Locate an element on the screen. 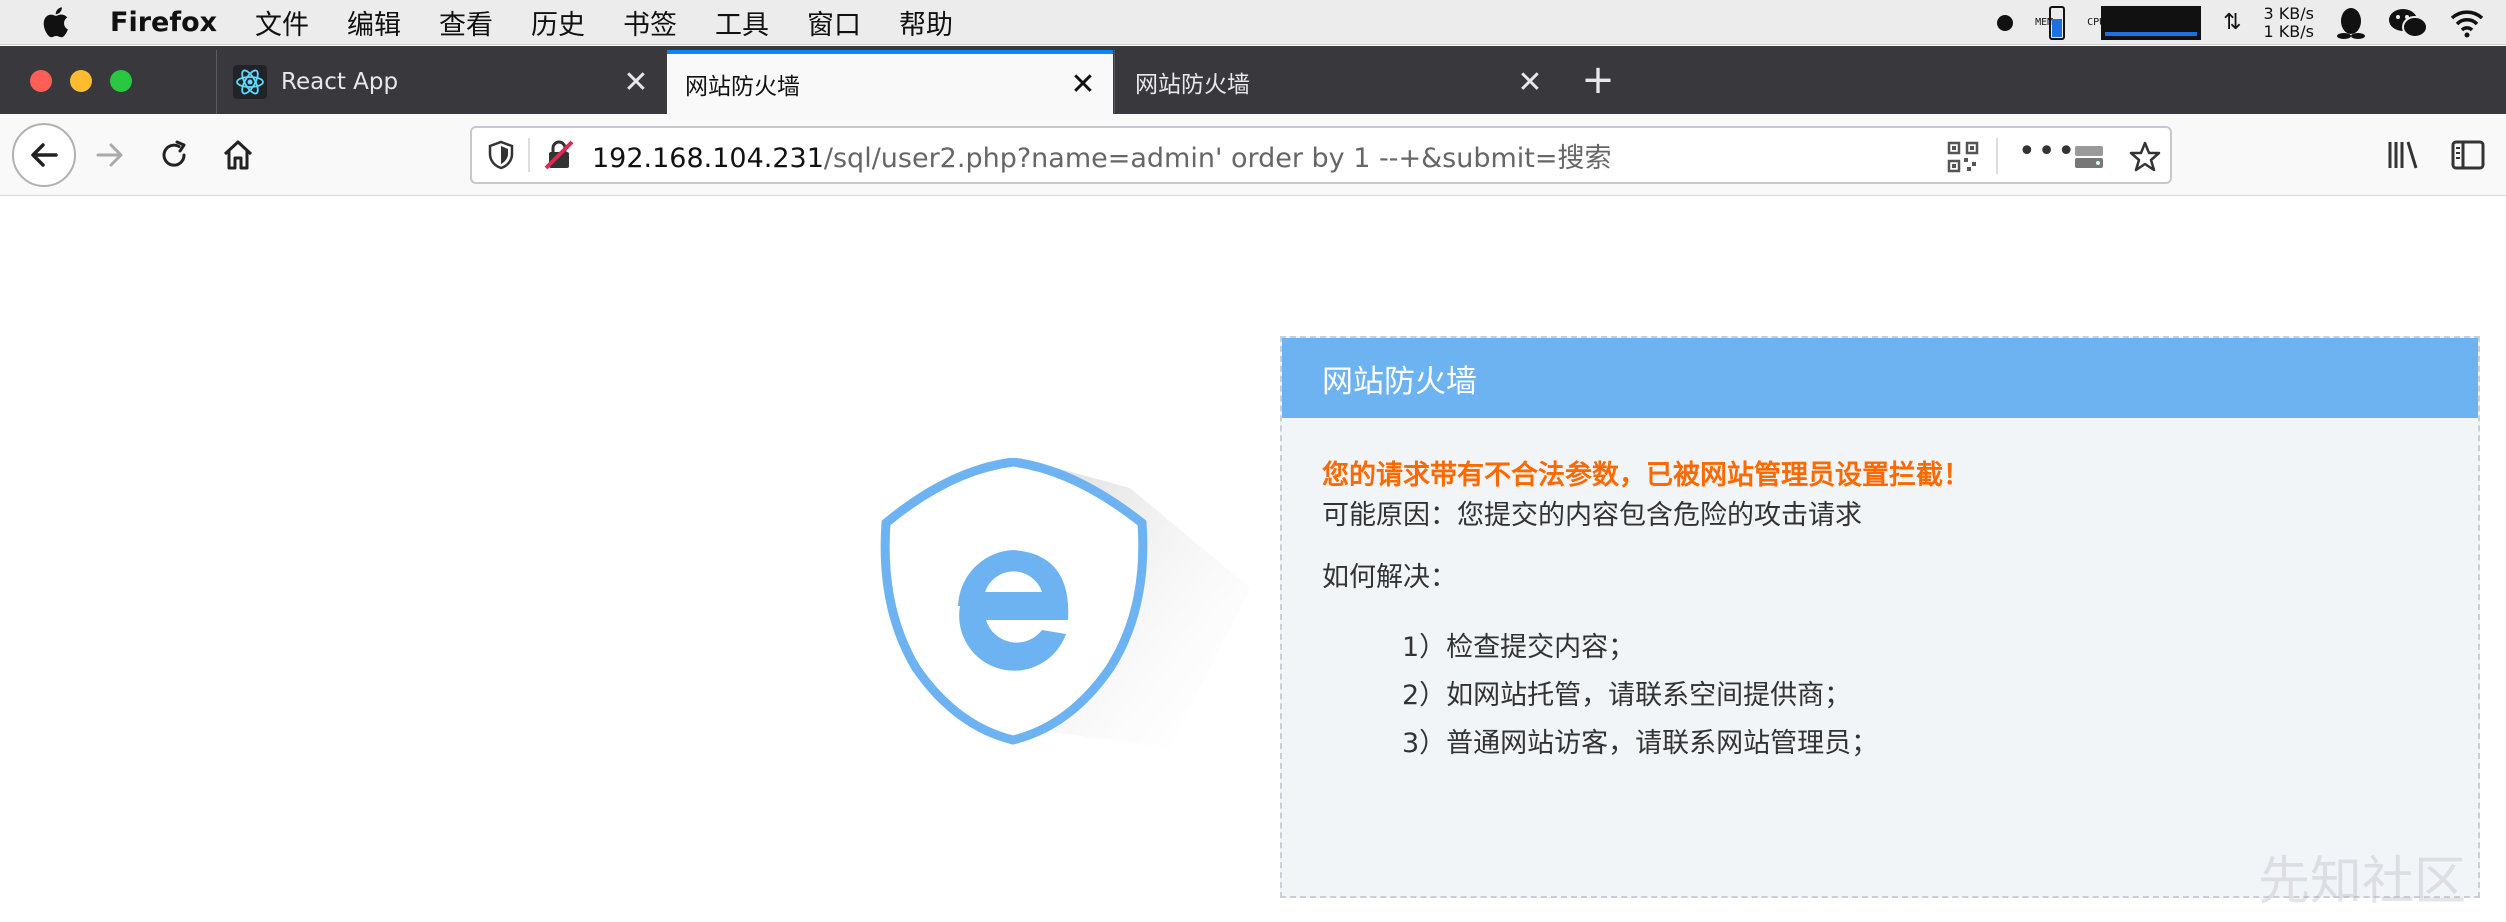 The image size is (2506, 922). list-item: 1）检查提交内容； is located at coordinates (1519, 647).